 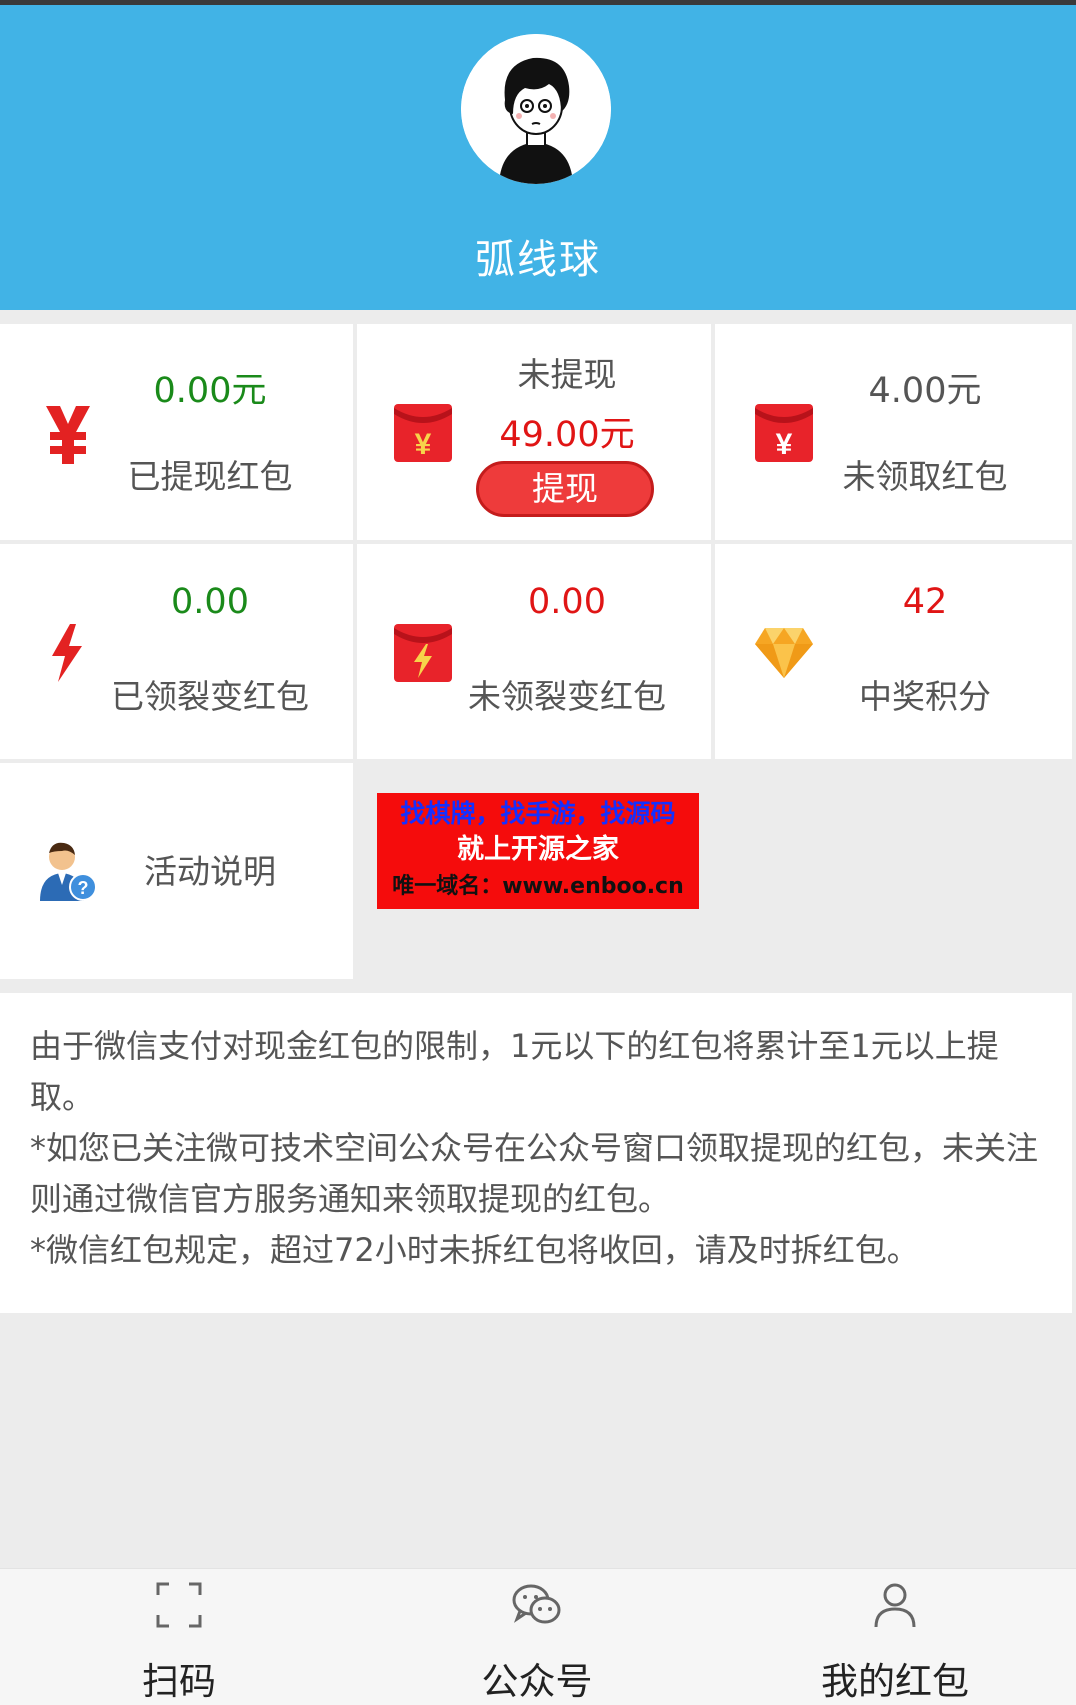 I want to click on activity-description-cell: ? 活动说明, so click(x=176, y=871).